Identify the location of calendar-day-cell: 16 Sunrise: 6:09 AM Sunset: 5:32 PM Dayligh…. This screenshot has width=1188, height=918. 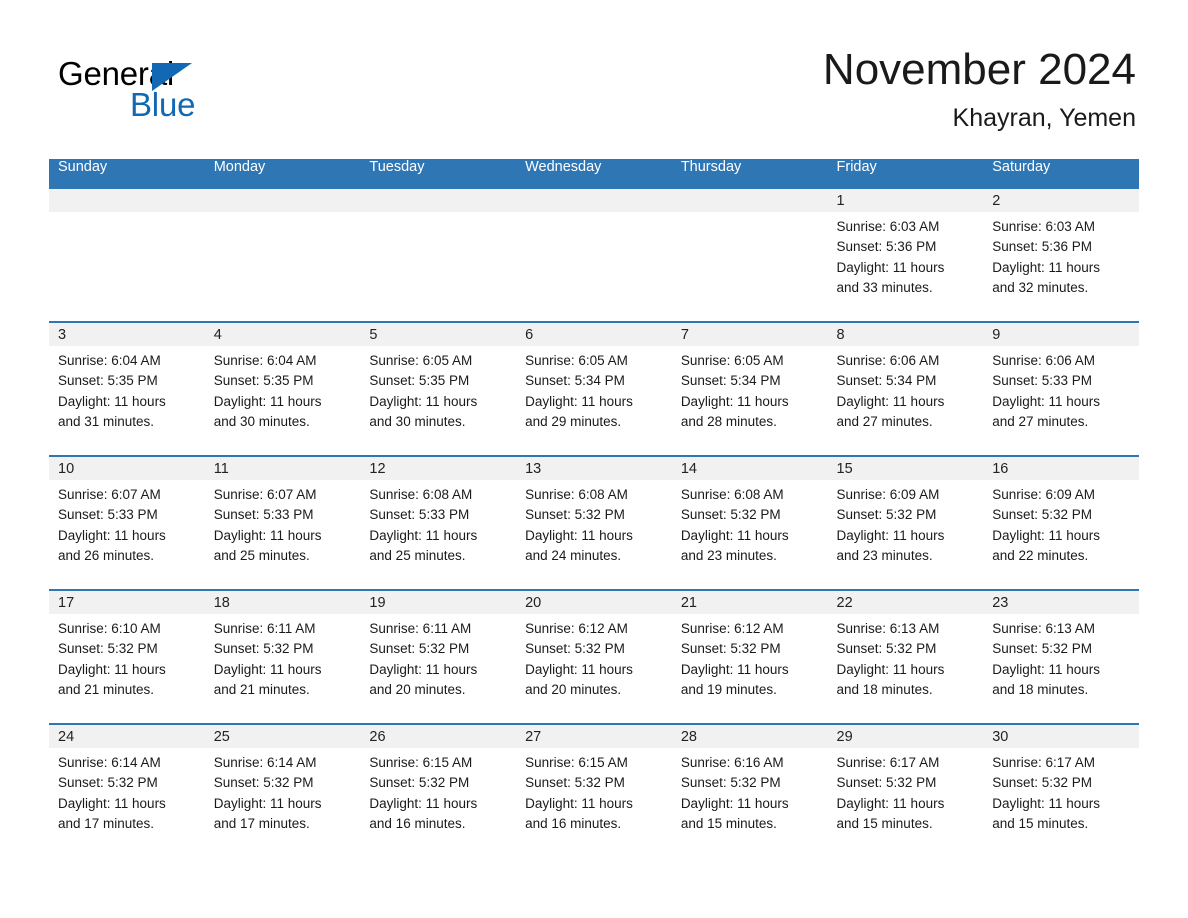
(1061, 522).